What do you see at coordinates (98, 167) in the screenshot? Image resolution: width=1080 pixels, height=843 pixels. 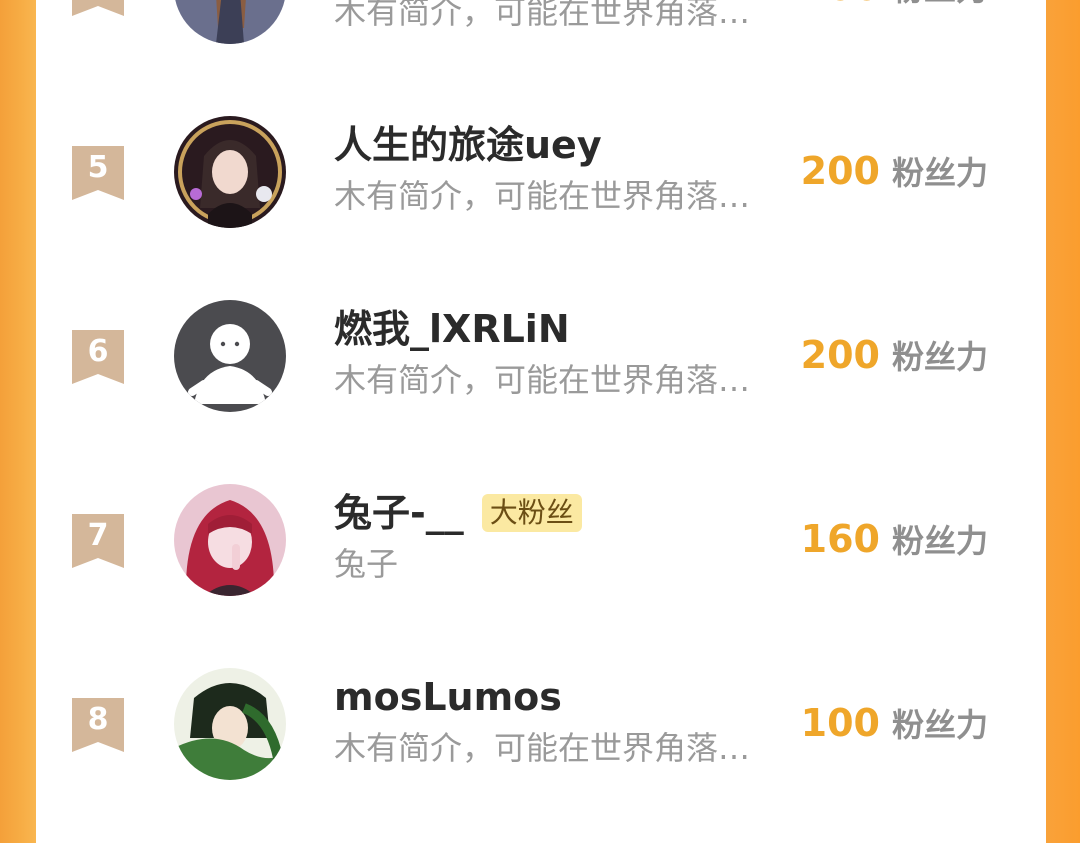 I see `rank-number: 5` at bounding box center [98, 167].